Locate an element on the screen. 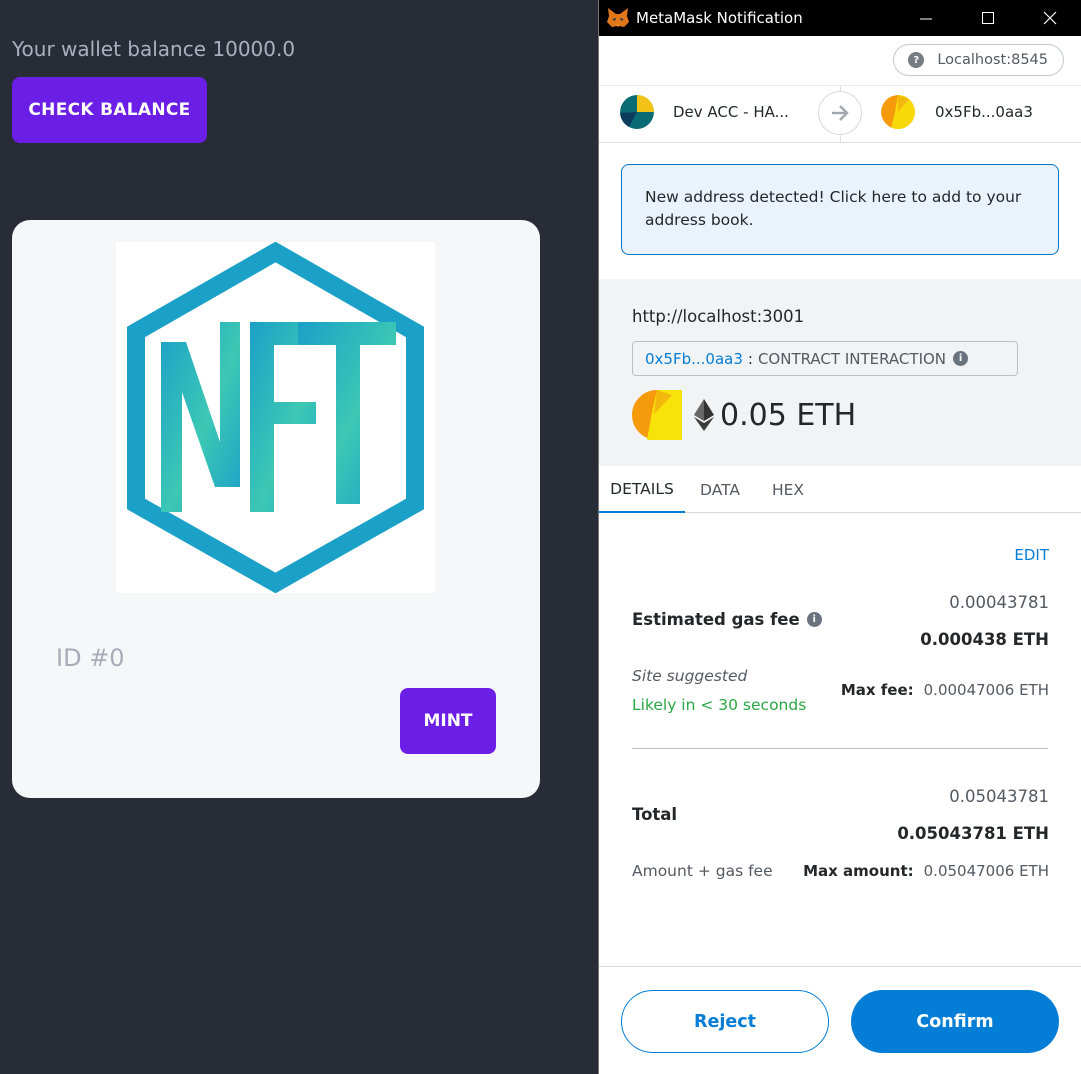  max-amount-row: Max amount: 0.05047006 ETH is located at coordinates (926, 871).